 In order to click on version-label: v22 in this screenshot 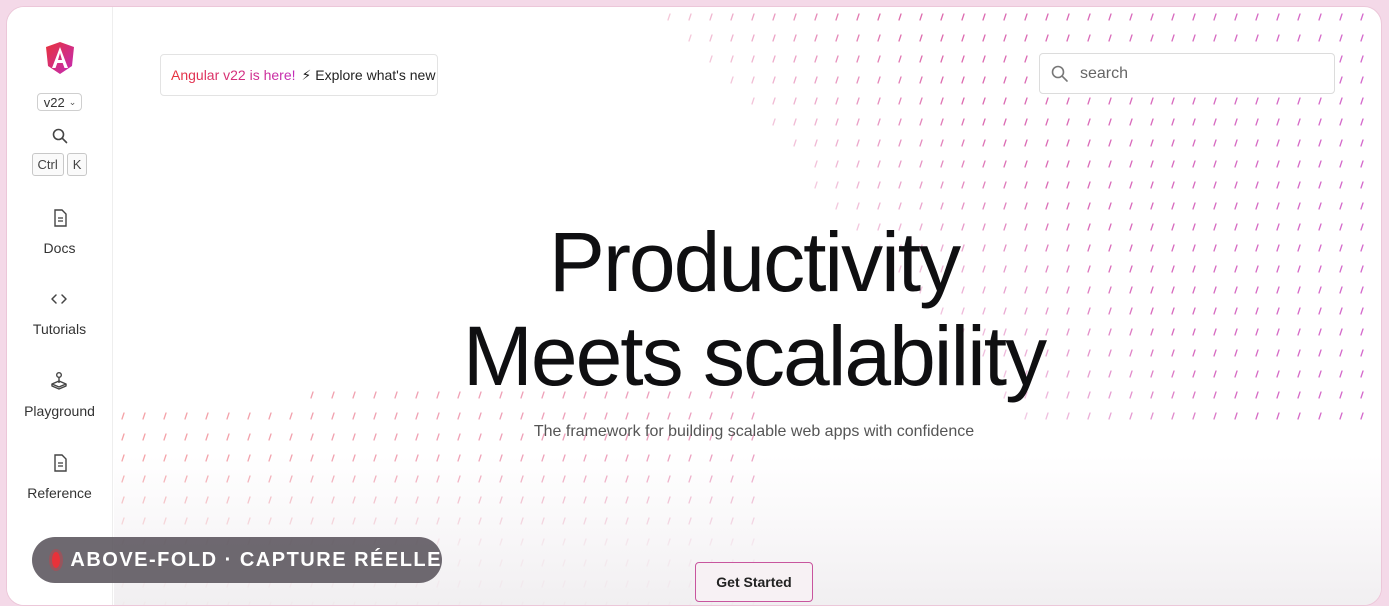, I will do `click(54, 102)`.